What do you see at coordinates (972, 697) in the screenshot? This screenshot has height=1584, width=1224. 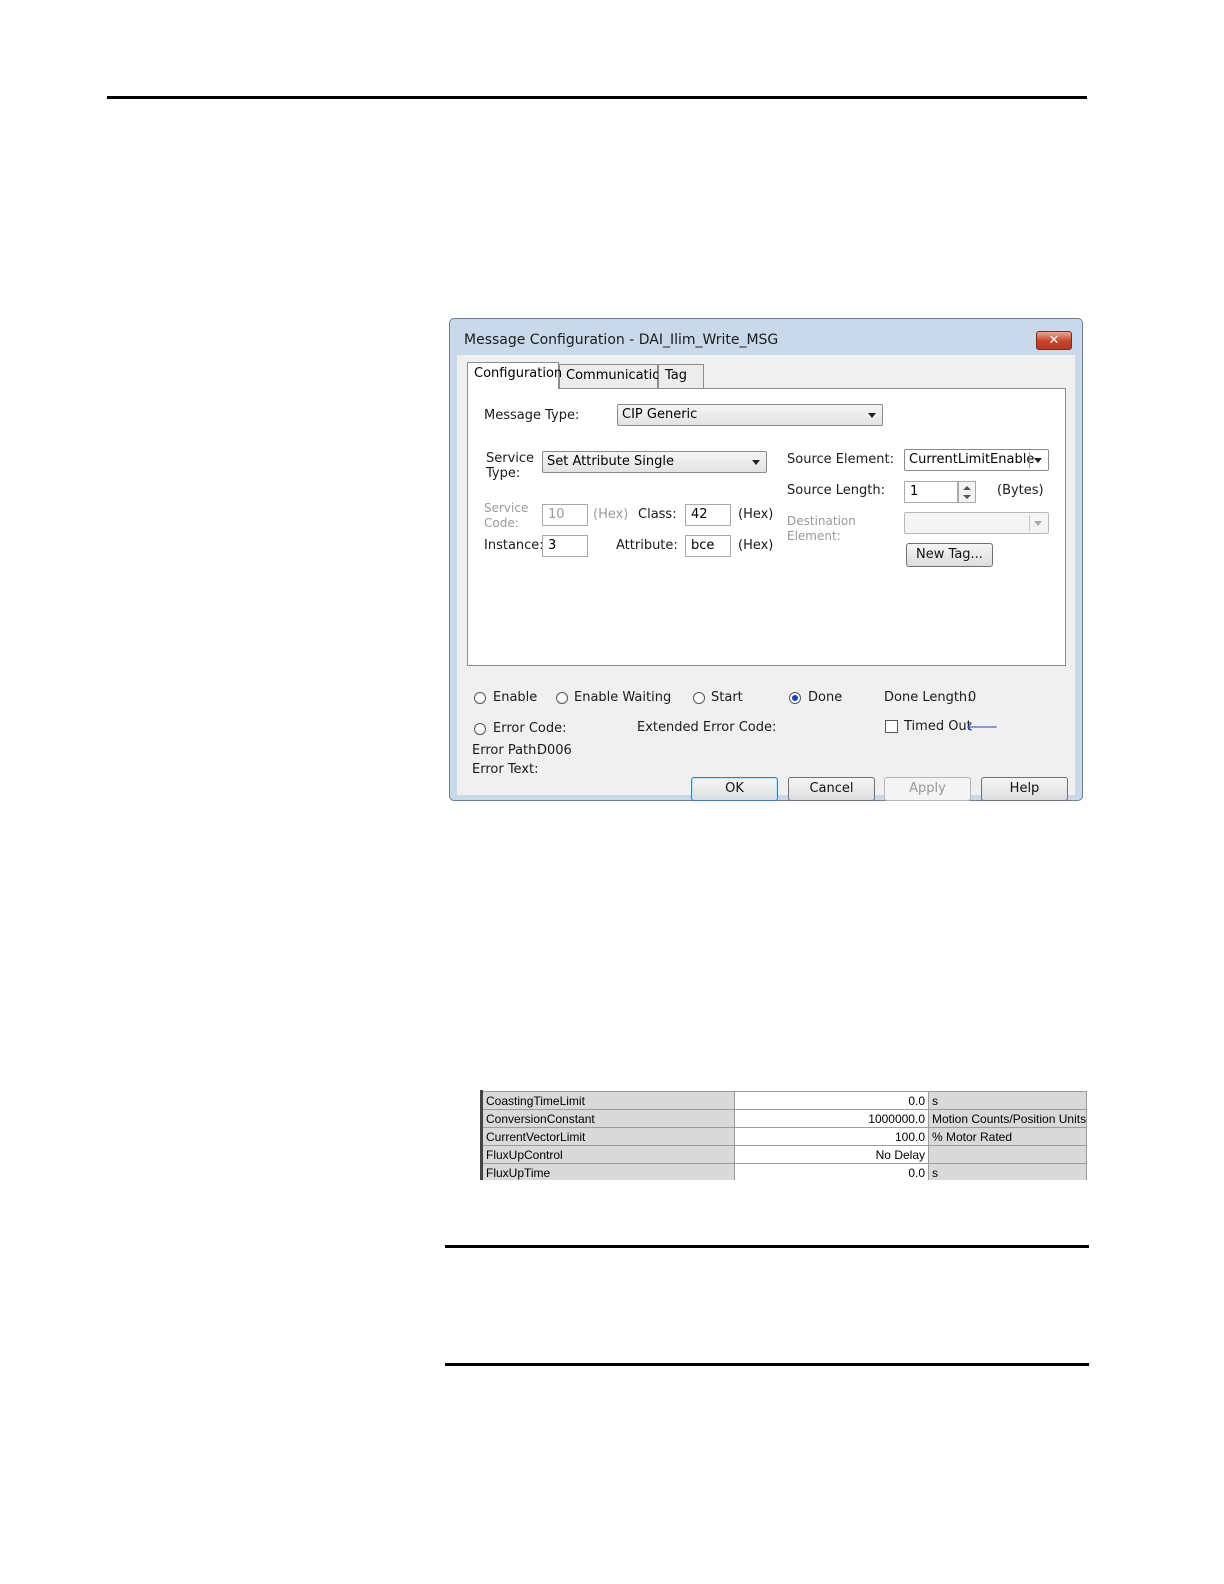 I see `done-length-value: 0` at bounding box center [972, 697].